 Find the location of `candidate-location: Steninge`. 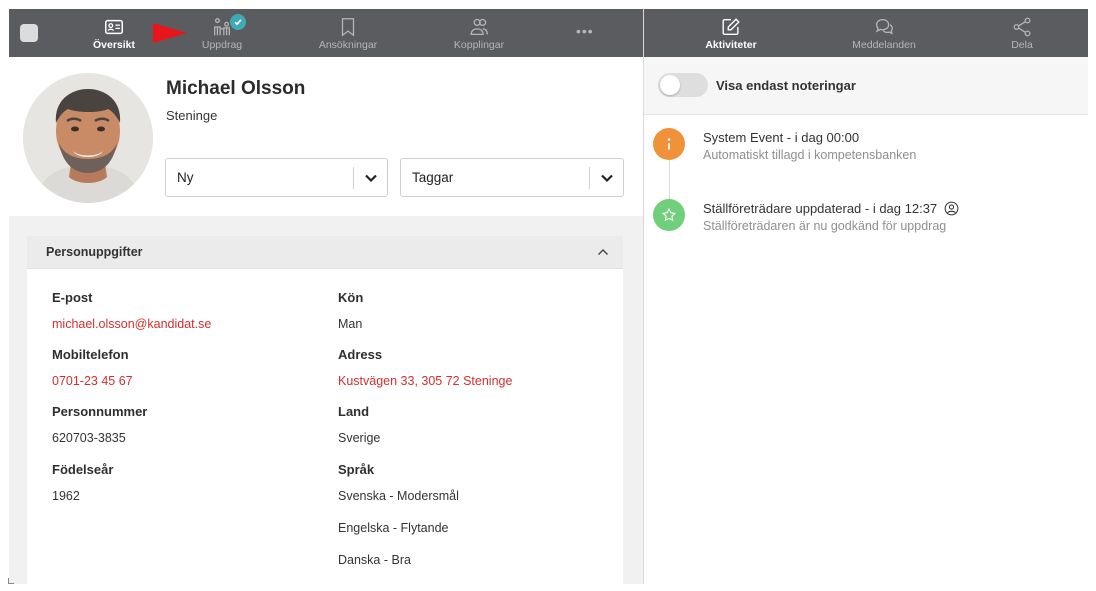

candidate-location: Steninge is located at coordinates (192, 115).